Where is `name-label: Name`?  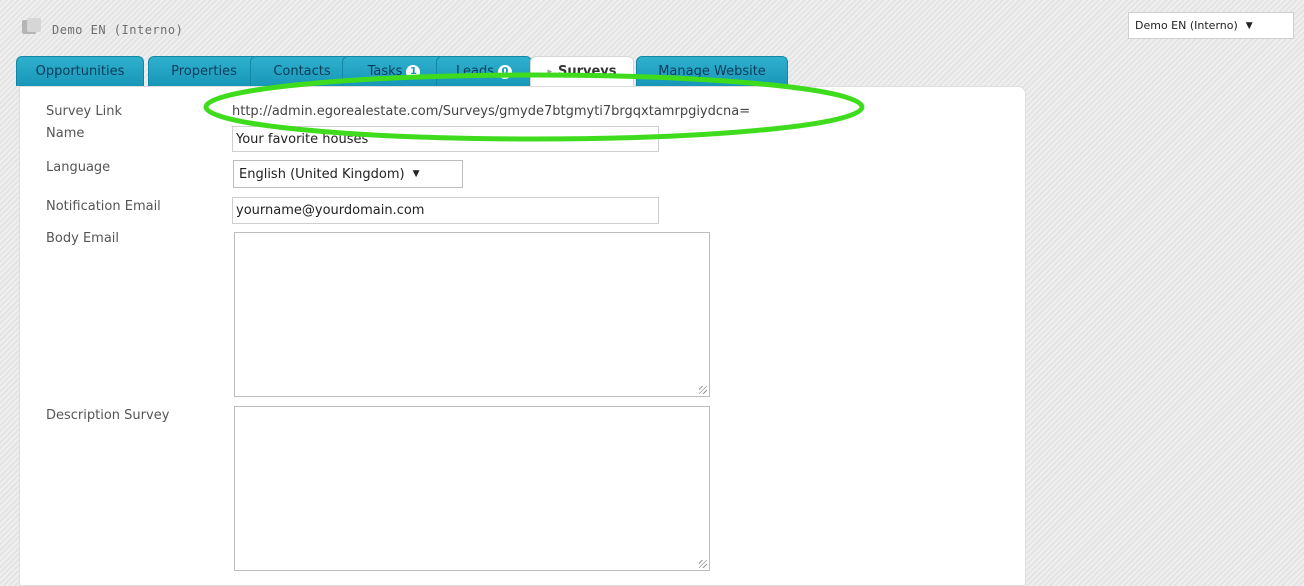
name-label: Name is located at coordinates (65, 133).